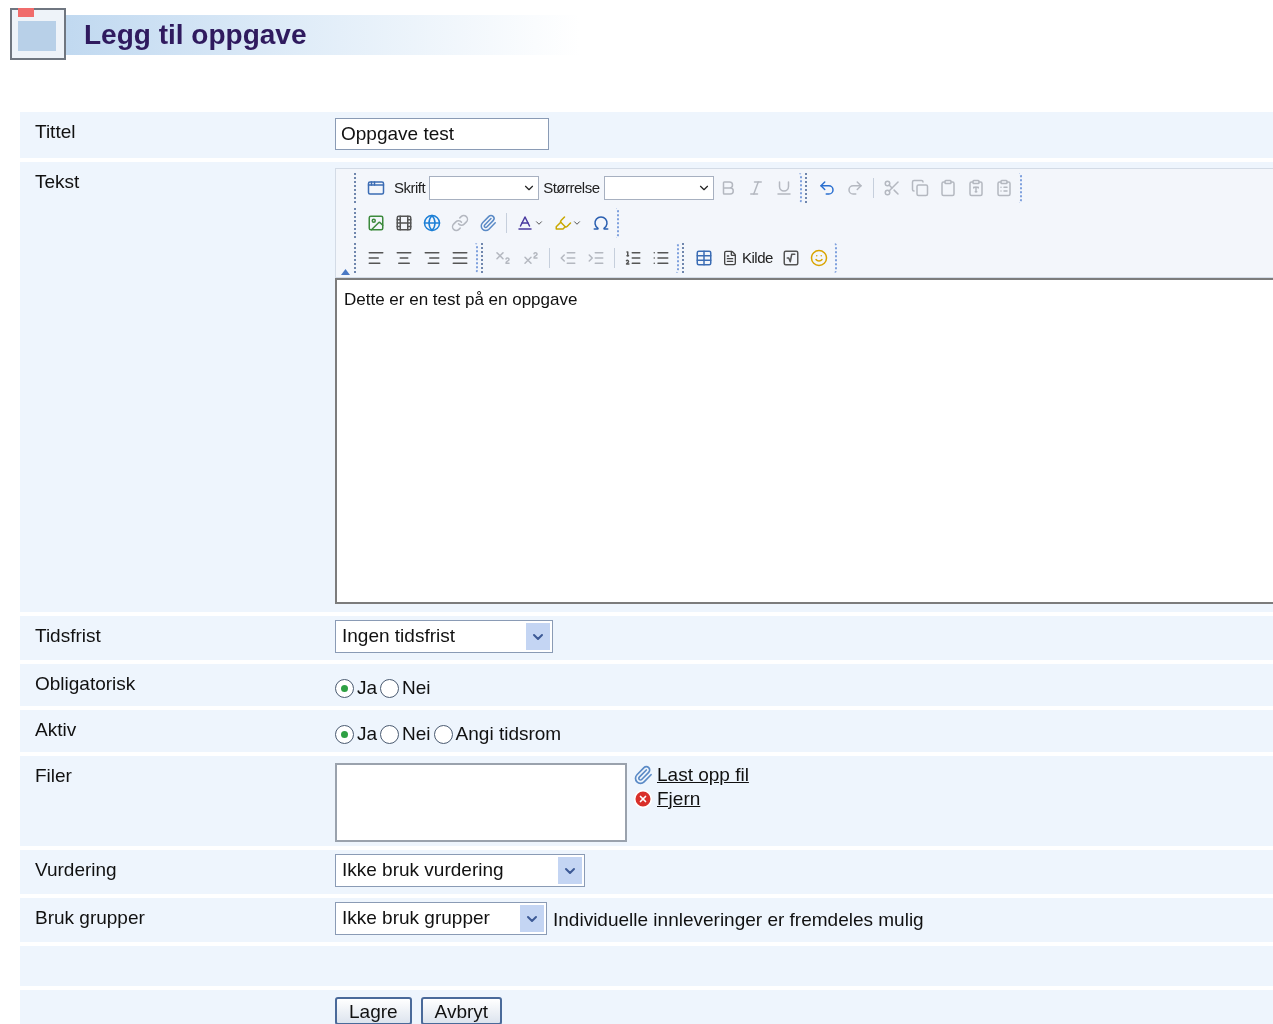 The image size is (1273, 1024). I want to click on field-label: Tidsfrist, so click(68, 635).